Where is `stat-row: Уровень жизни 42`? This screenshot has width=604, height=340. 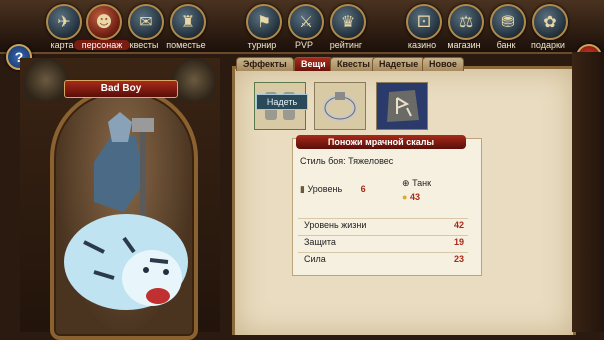
stat-row: Уровень жизни 42 is located at coordinates (383, 225).